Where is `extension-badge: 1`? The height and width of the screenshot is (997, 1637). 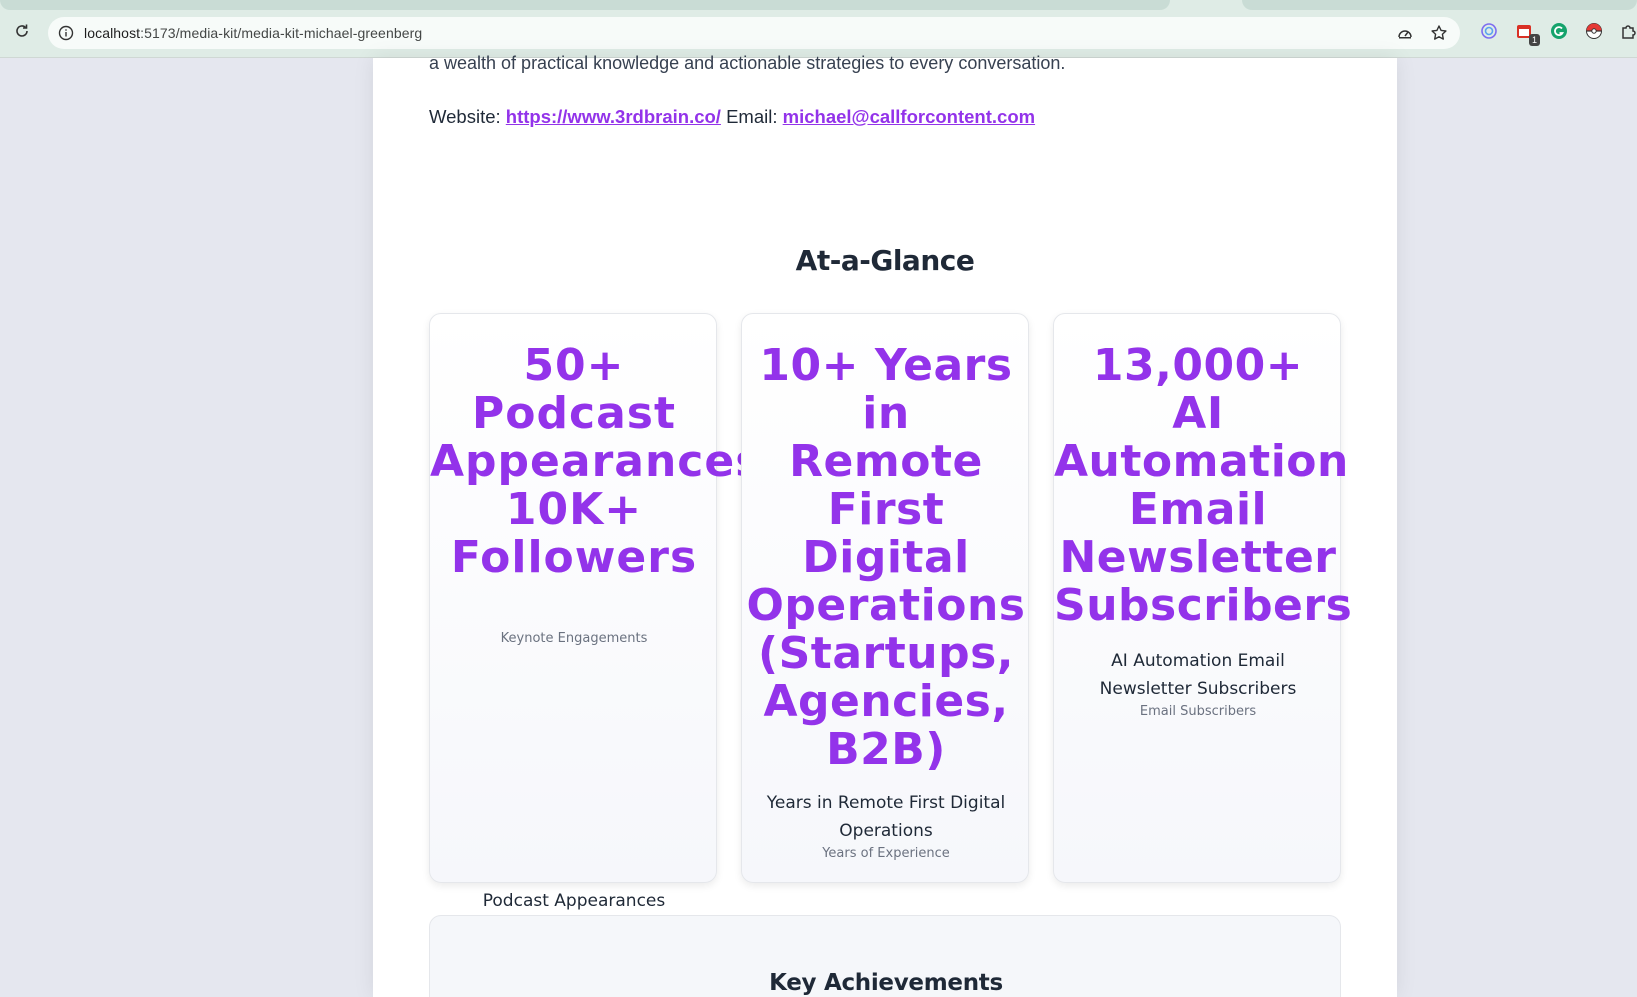
extension-badge: 1 is located at coordinates (1534, 40).